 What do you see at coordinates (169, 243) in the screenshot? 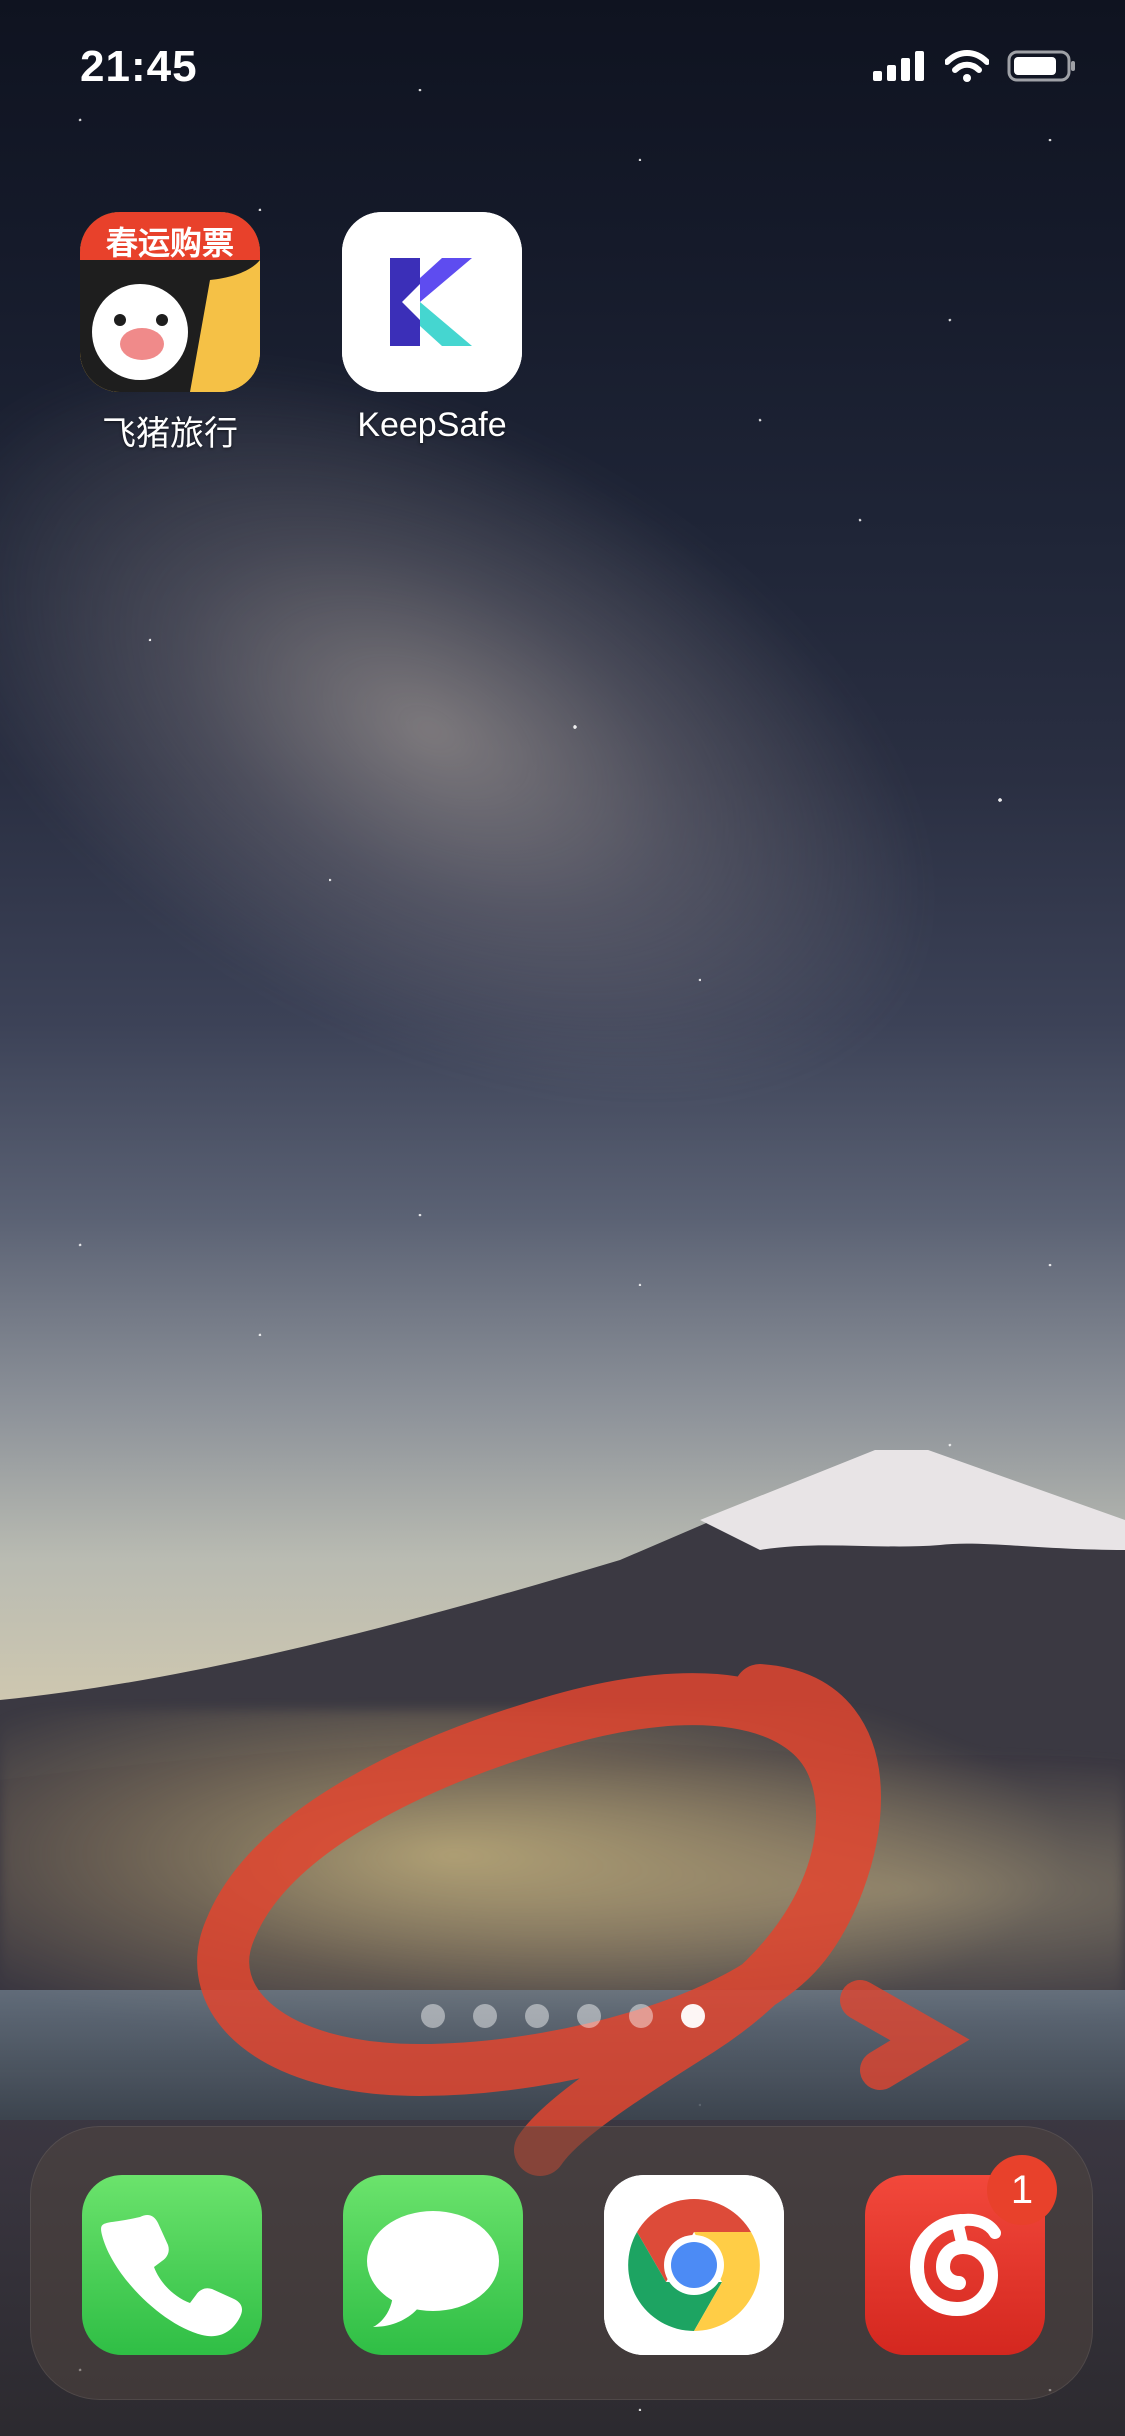
I see `fliggy-icon-banner: 春运购票` at bounding box center [169, 243].